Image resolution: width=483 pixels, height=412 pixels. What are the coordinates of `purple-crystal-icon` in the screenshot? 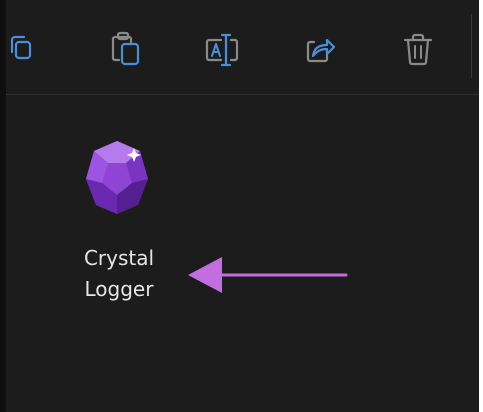 It's located at (117, 177).